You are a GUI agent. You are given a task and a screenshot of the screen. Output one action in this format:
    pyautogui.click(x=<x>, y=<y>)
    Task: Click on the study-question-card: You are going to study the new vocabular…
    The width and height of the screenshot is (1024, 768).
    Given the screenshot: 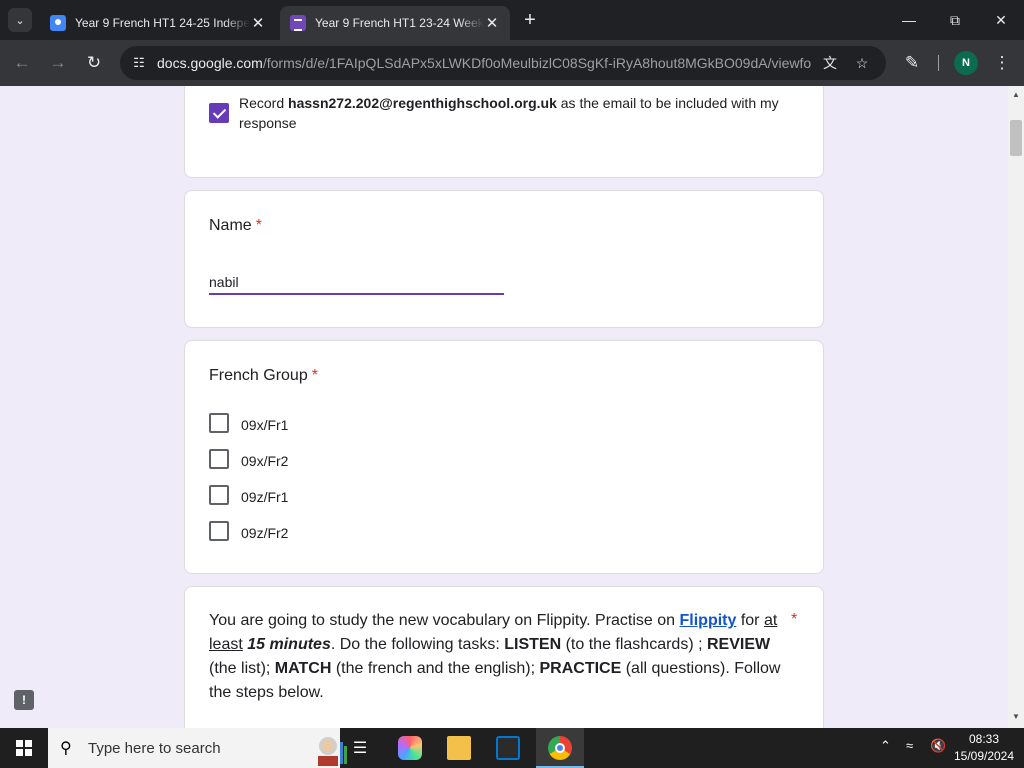 What is the action you would take?
    pyautogui.click(x=504, y=657)
    